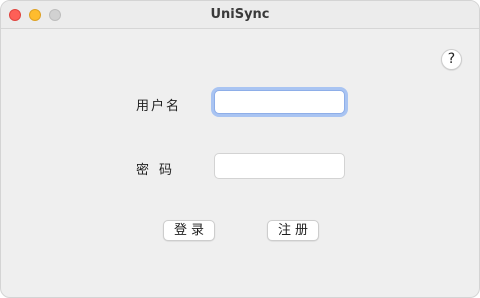 The width and height of the screenshot is (480, 298). I want to click on username-label: 用户名, so click(159, 106).